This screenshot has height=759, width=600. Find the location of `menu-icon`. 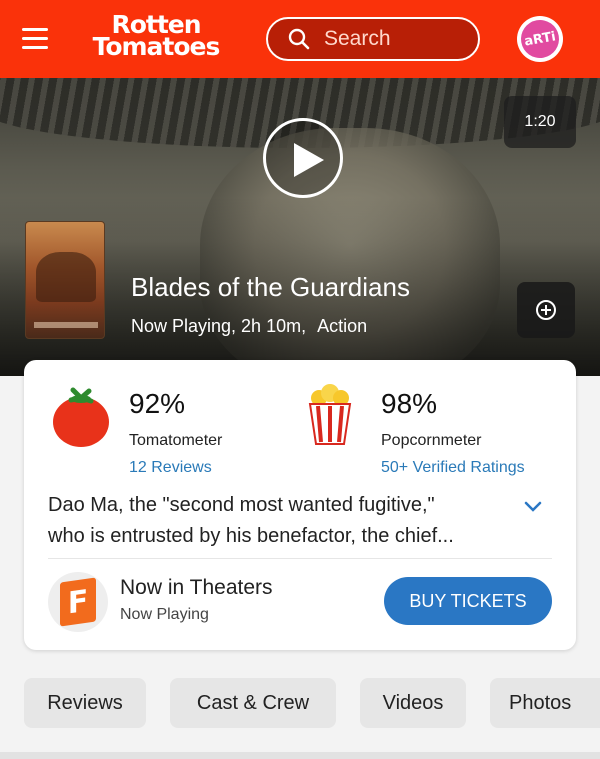

menu-icon is located at coordinates (35, 39).